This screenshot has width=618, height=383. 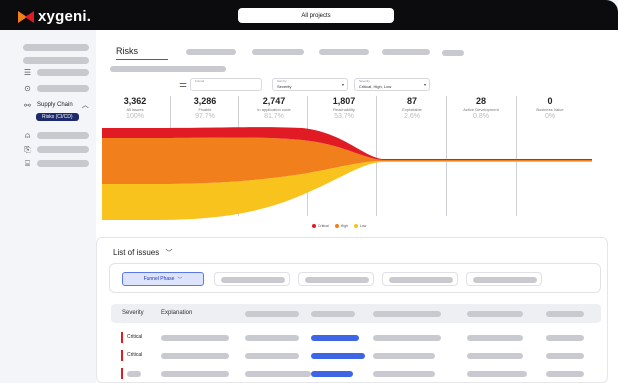 What do you see at coordinates (323, 226) in the screenshot?
I see `legend-label: Critical` at bounding box center [323, 226].